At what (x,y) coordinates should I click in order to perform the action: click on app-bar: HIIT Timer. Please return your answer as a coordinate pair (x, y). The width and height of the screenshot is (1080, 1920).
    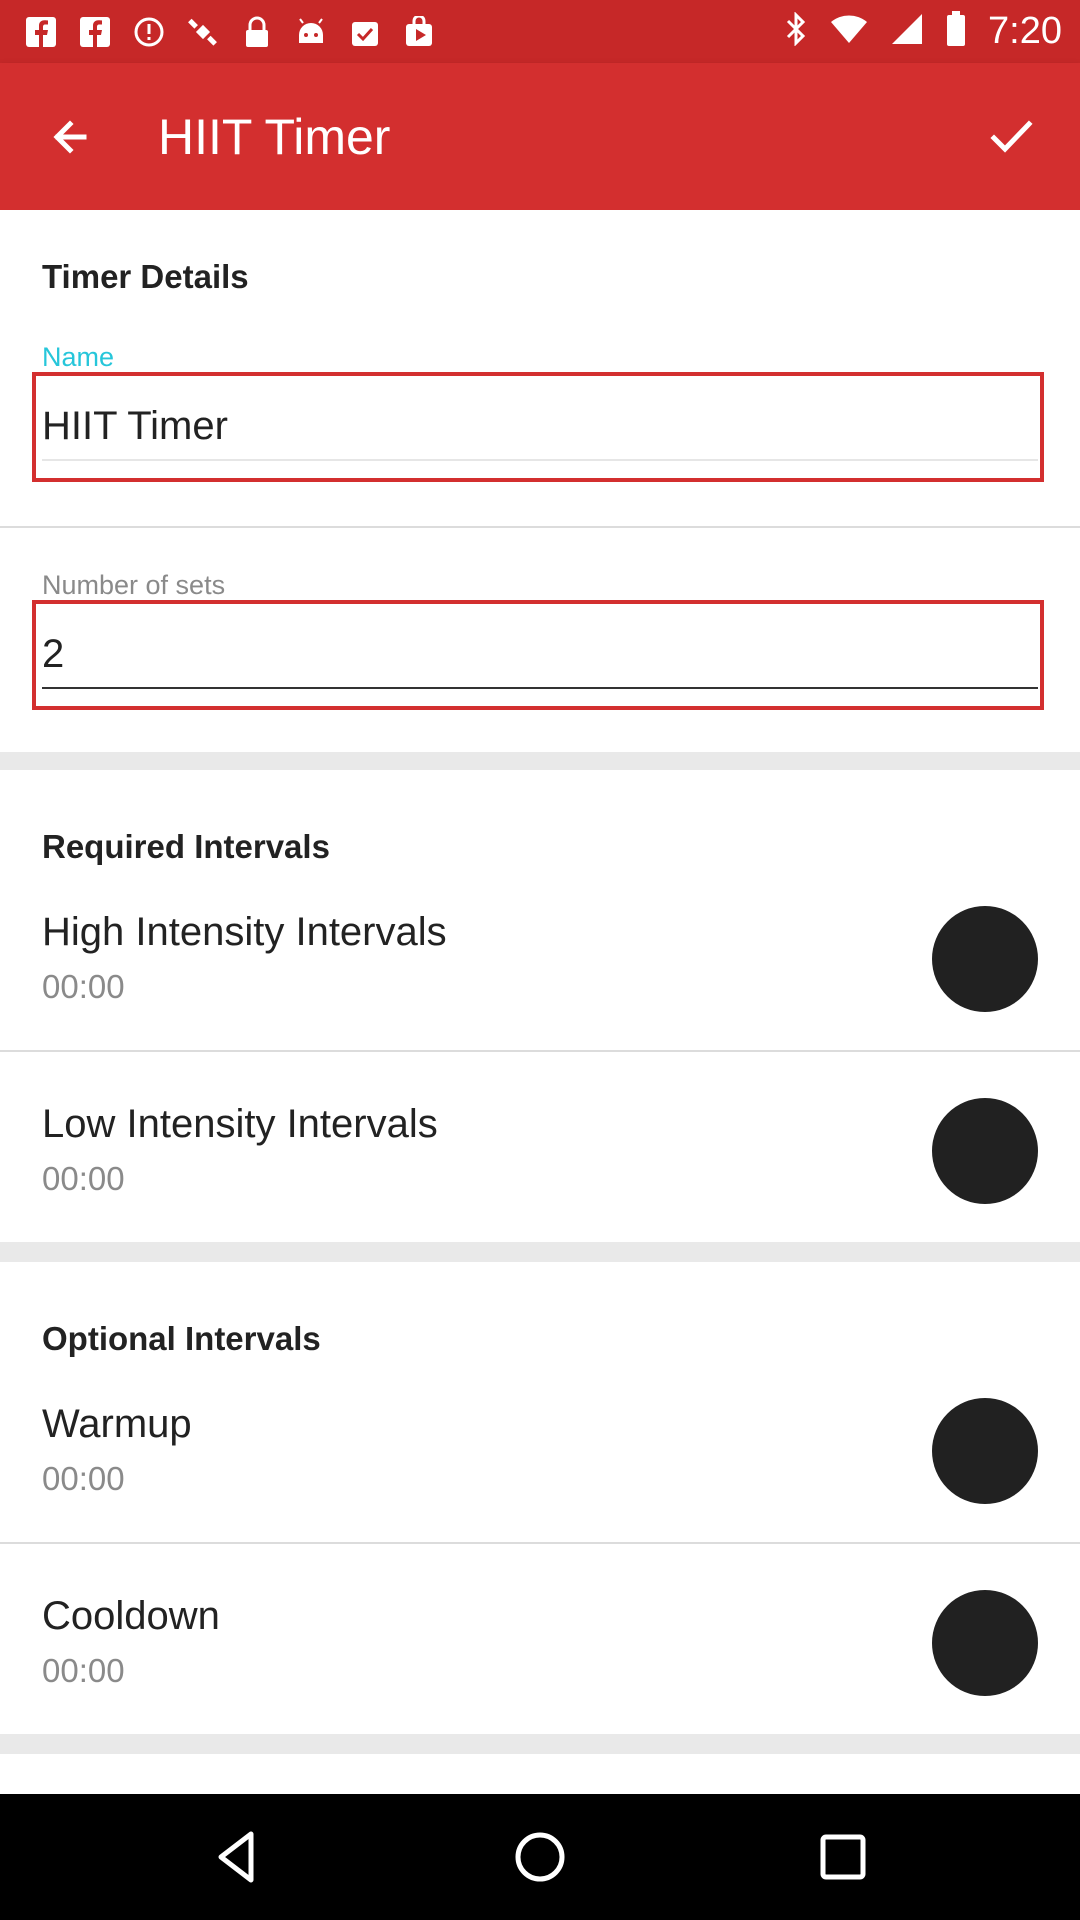
    Looking at the image, I should click on (540, 136).